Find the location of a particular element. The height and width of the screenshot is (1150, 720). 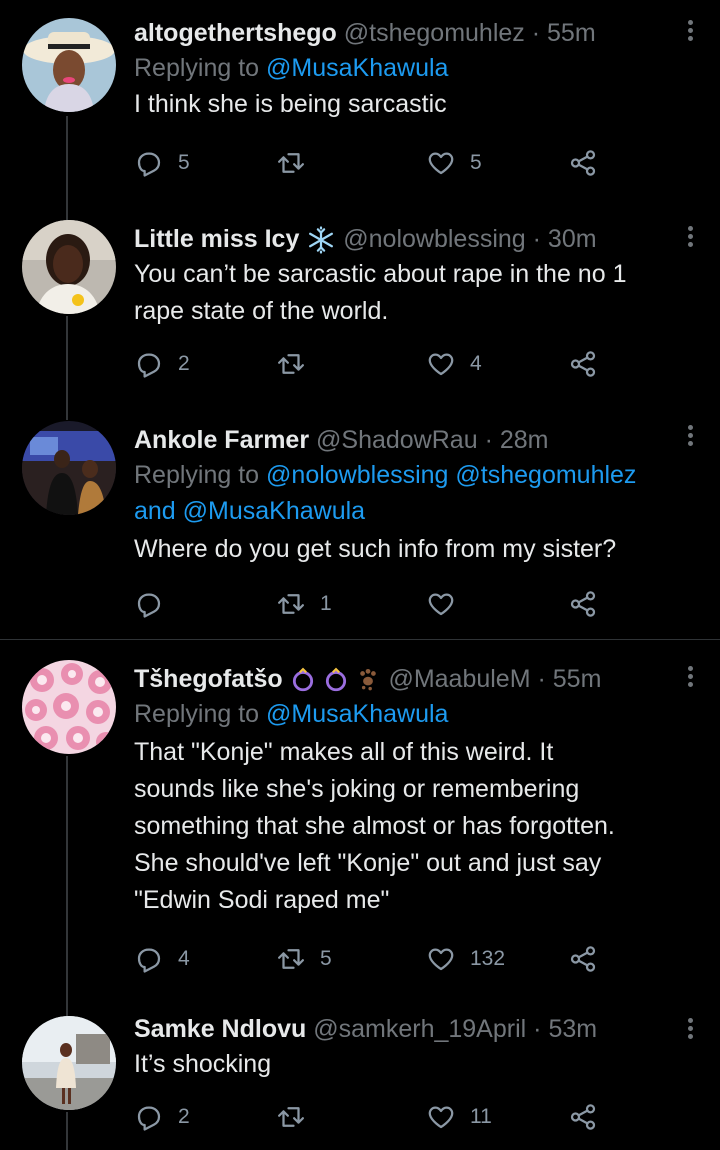

user-handle: @ShadowRau is located at coordinates (397, 440).